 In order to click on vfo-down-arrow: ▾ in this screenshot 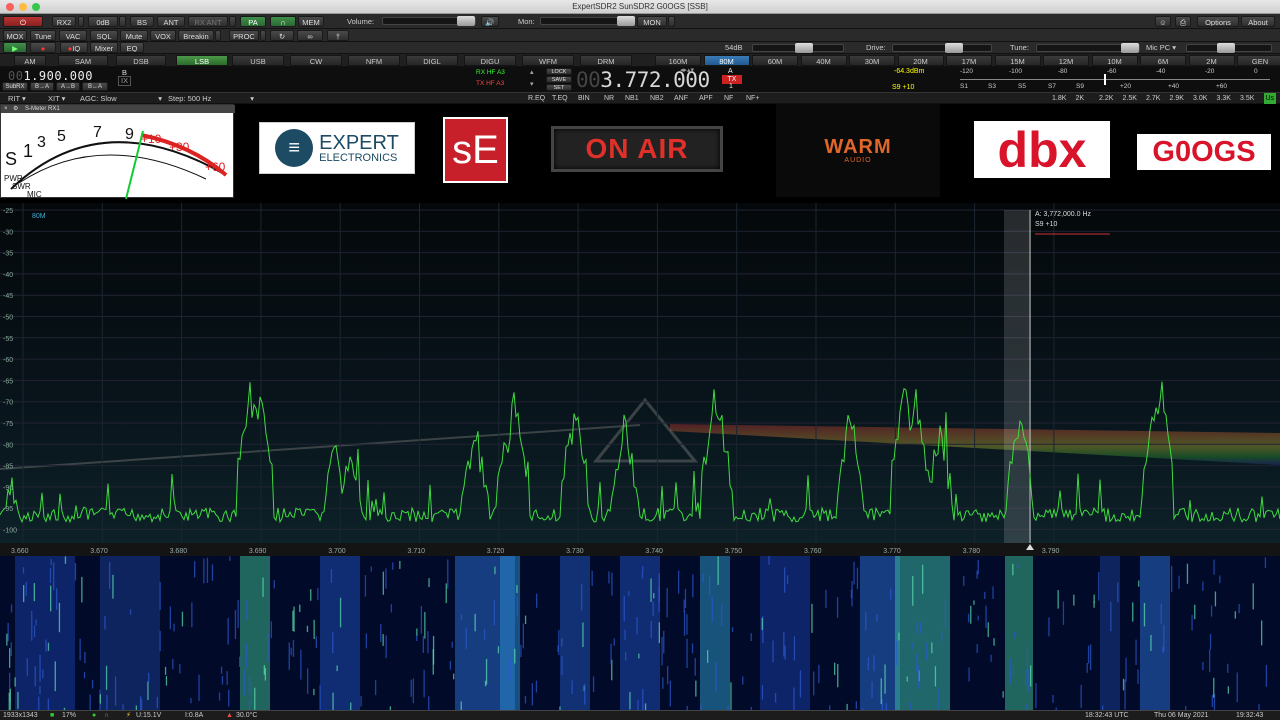, I will do `click(532, 84)`.